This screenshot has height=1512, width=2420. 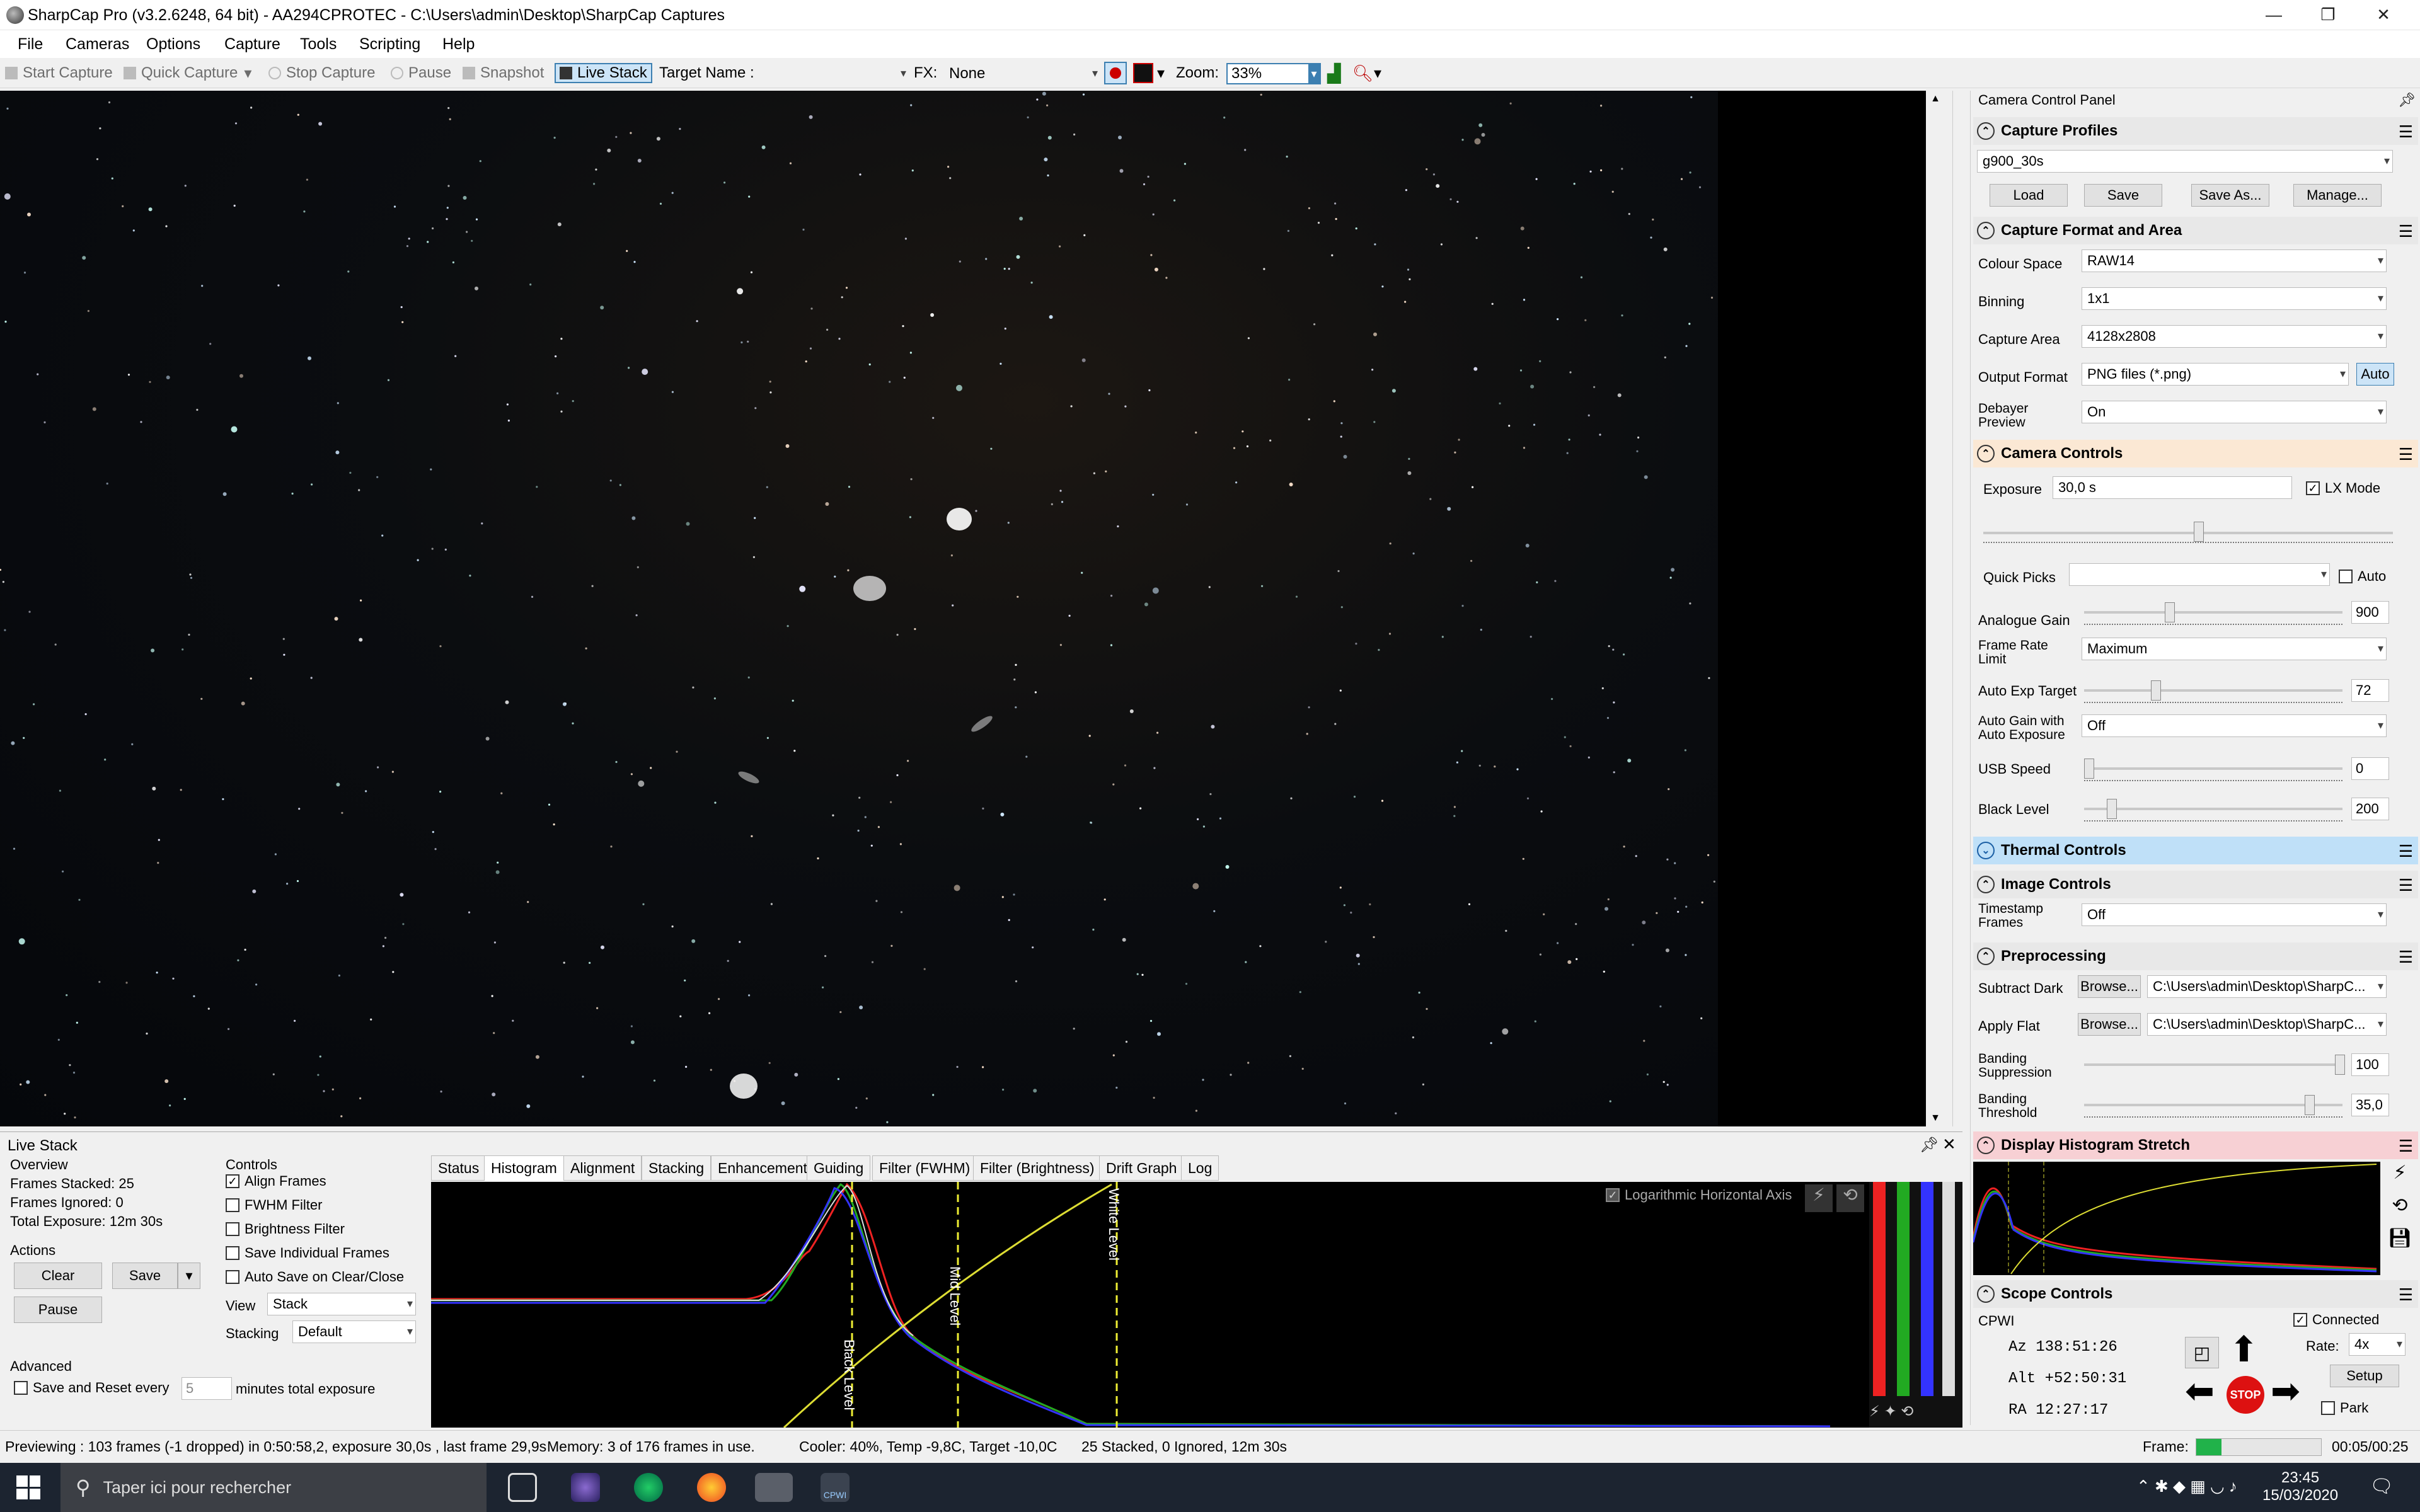 I want to click on zoom-tool-icon: 🔍︎, so click(x=1363, y=73).